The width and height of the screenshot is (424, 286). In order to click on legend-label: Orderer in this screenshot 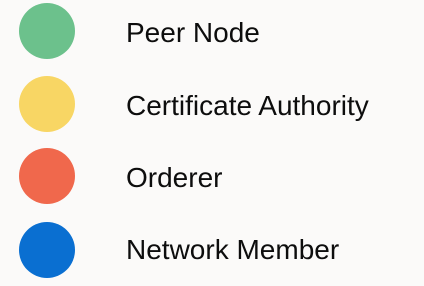, I will do `click(174, 177)`.